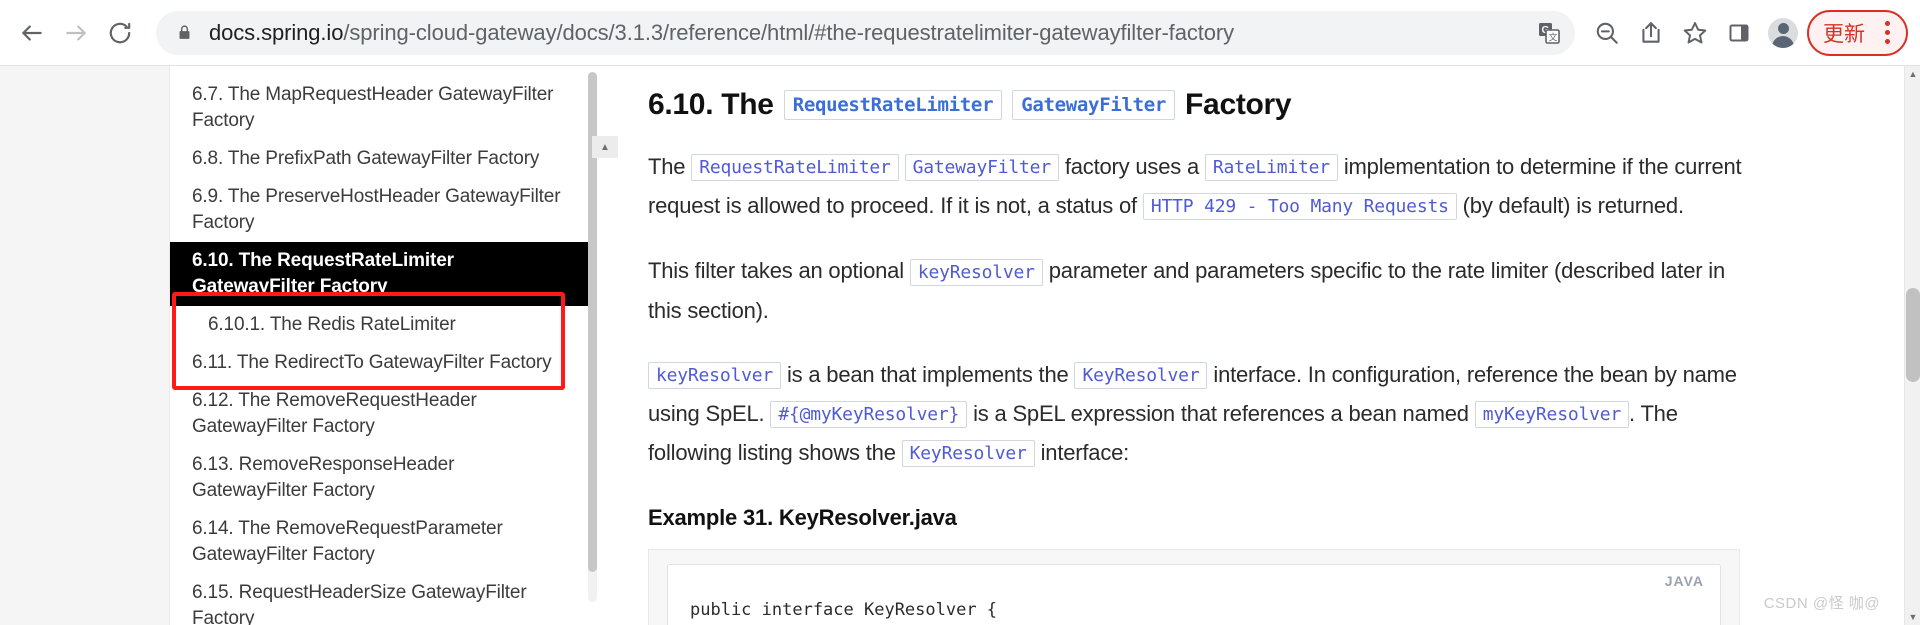 The image size is (1920, 625). What do you see at coordinates (927, 374) in the screenshot?
I see `p3-text-1: is a bean that implements the` at bounding box center [927, 374].